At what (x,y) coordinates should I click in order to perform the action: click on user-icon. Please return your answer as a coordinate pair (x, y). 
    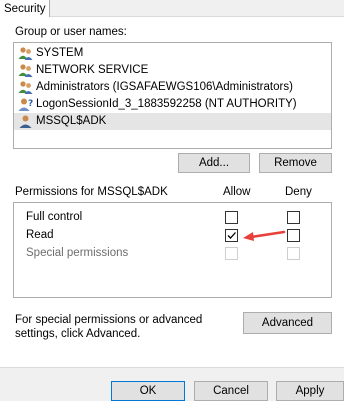
    Looking at the image, I should click on (25, 121).